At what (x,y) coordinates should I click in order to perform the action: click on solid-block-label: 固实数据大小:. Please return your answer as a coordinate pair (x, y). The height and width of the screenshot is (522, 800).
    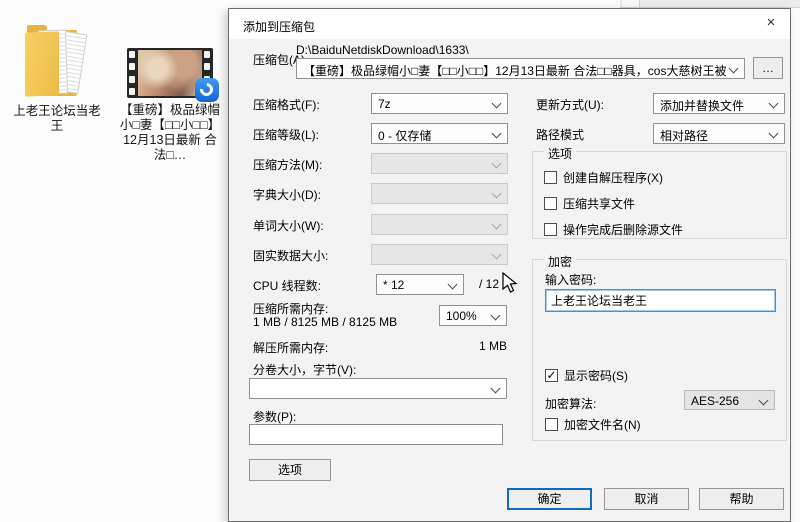
    Looking at the image, I should click on (291, 256).